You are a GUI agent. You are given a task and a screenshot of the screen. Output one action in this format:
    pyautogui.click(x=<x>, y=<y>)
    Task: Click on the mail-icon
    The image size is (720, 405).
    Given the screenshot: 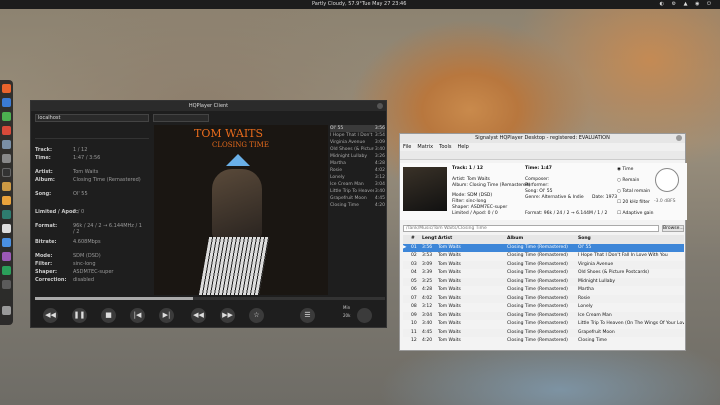 What is the action you would take?
    pyautogui.click(x=6, y=130)
    